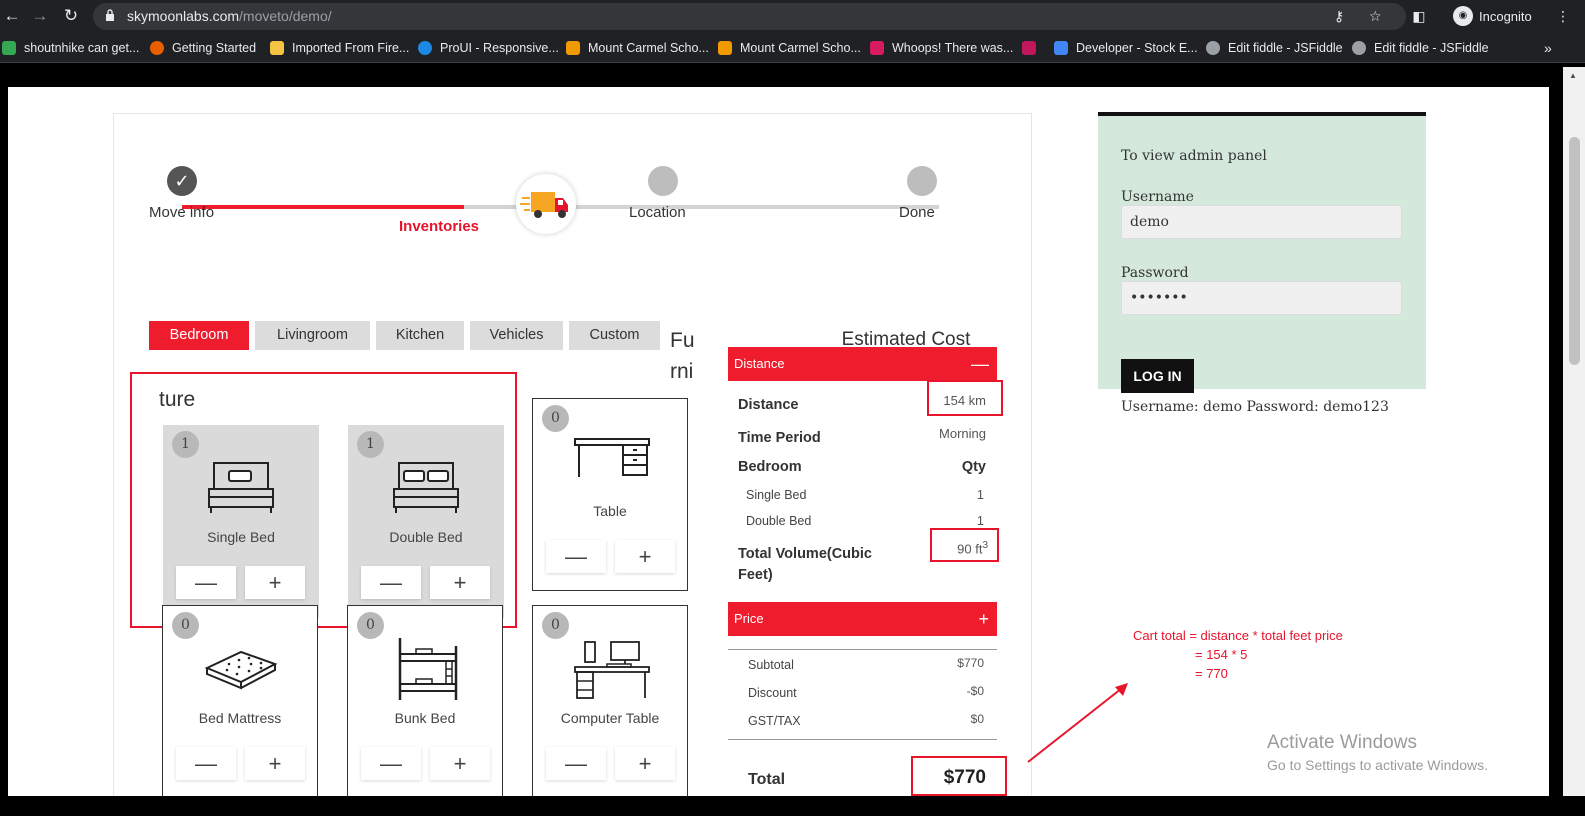 The height and width of the screenshot is (816, 1585). What do you see at coordinates (663, 181) in the screenshot?
I see `step-location-dot` at bounding box center [663, 181].